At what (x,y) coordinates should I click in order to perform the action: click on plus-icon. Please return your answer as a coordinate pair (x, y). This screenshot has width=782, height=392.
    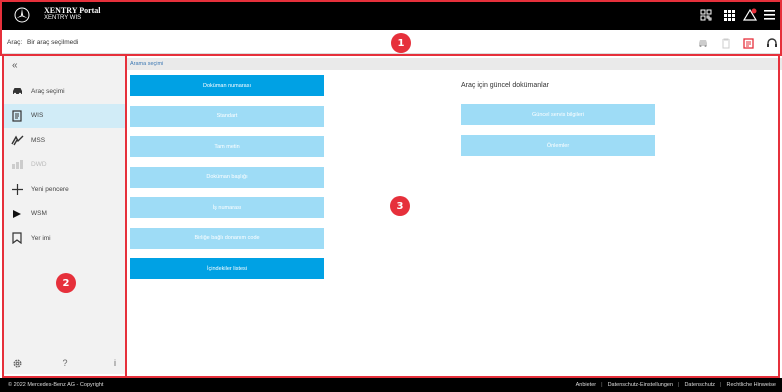
    Looking at the image, I should click on (17, 189).